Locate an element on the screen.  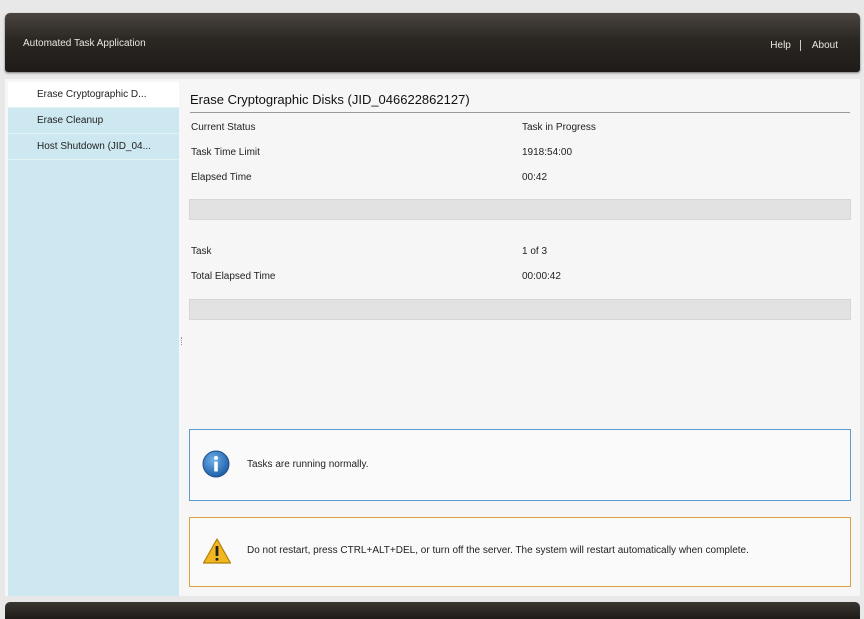
task-count-row: Task 1 of 3 is located at coordinates (521, 253).